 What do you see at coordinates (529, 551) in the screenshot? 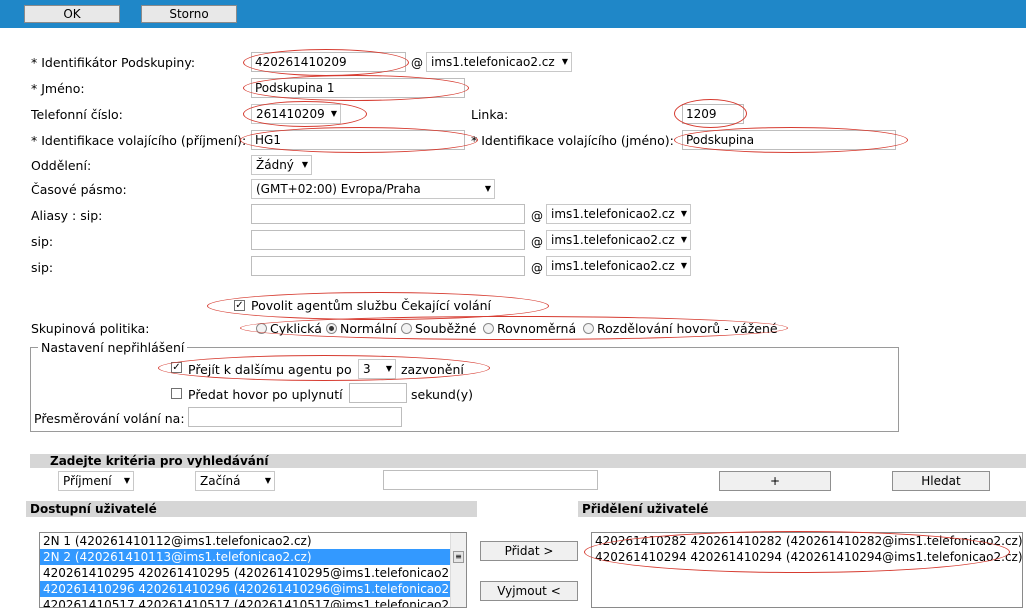
I see `add-user-button: Přidat >` at bounding box center [529, 551].